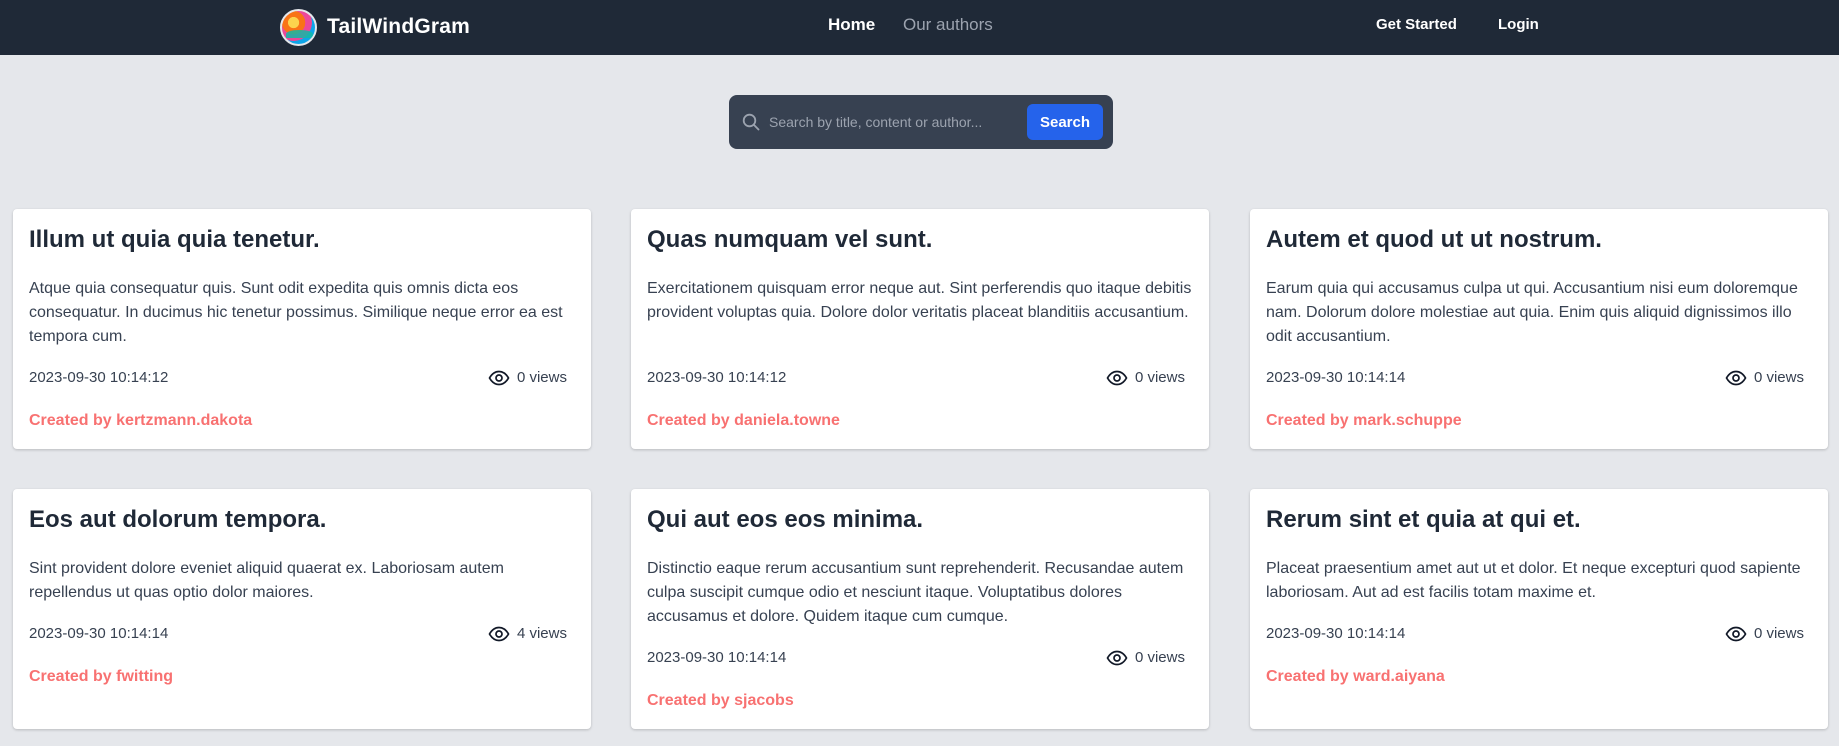 The width and height of the screenshot is (1839, 746). What do you see at coordinates (948, 25) in the screenshot?
I see `nav-our-authors: Our authors` at bounding box center [948, 25].